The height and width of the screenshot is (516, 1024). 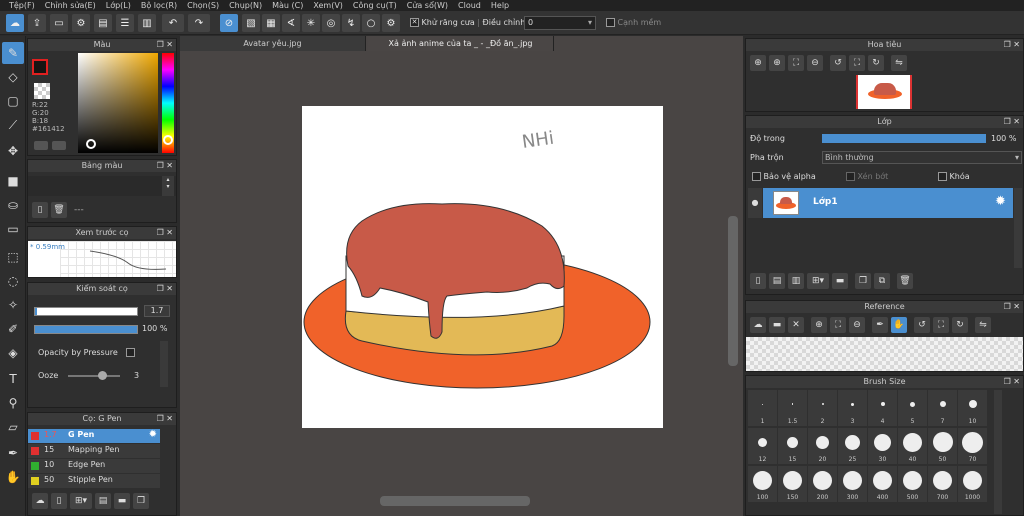 What do you see at coordinates (86, 329) in the screenshot?
I see `opacity-slider` at bounding box center [86, 329].